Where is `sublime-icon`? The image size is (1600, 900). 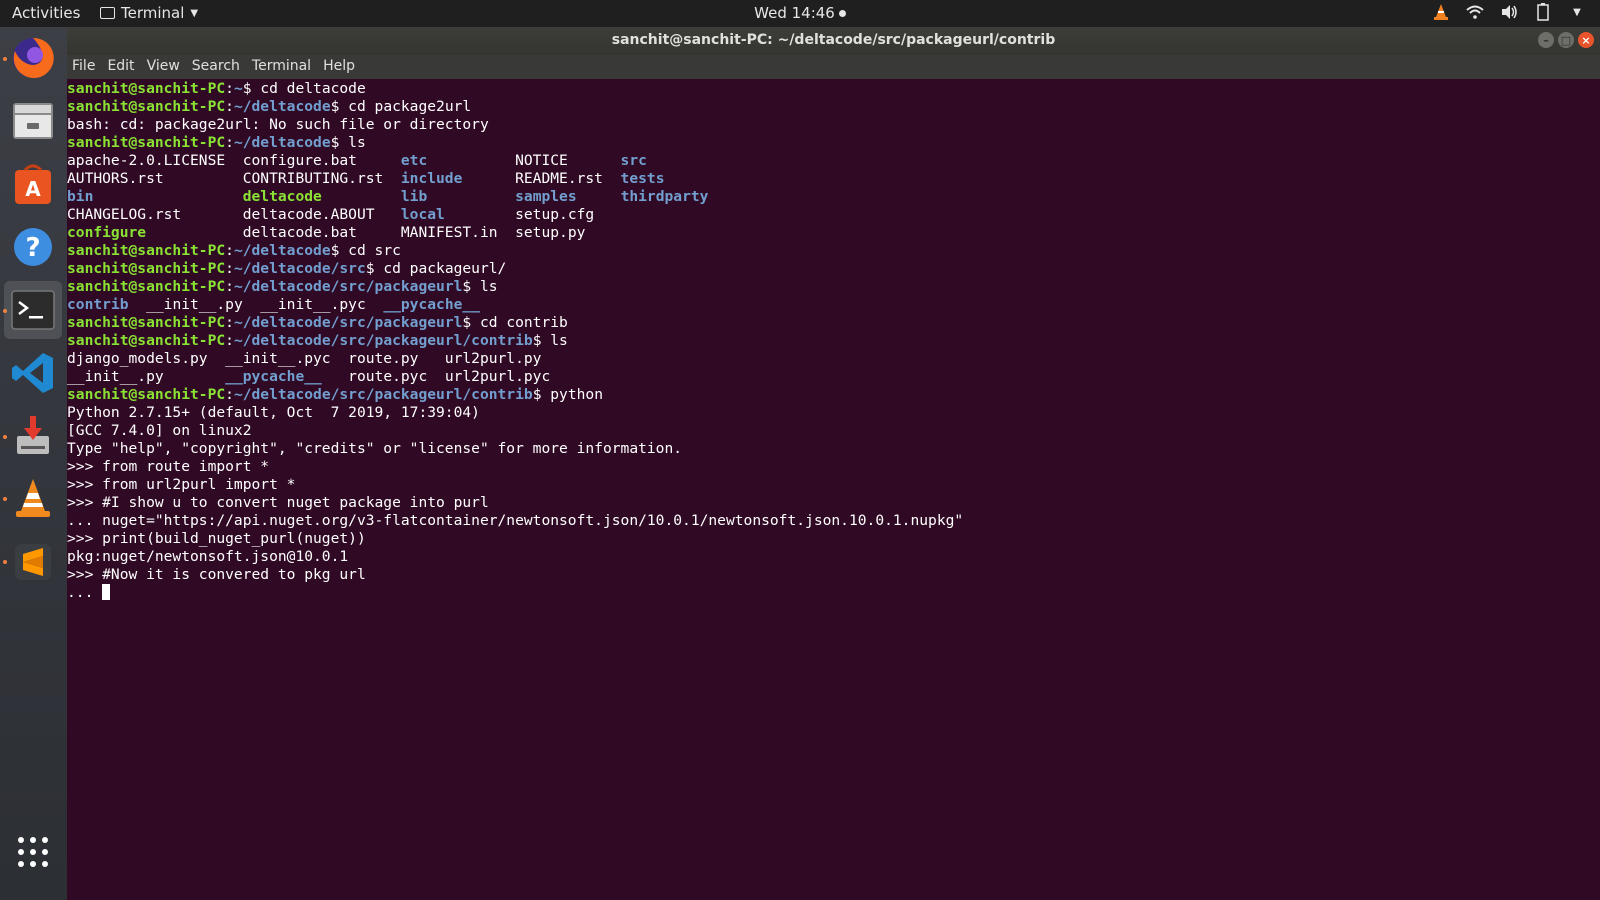
sublime-icon is located at coordinates (33, 562).